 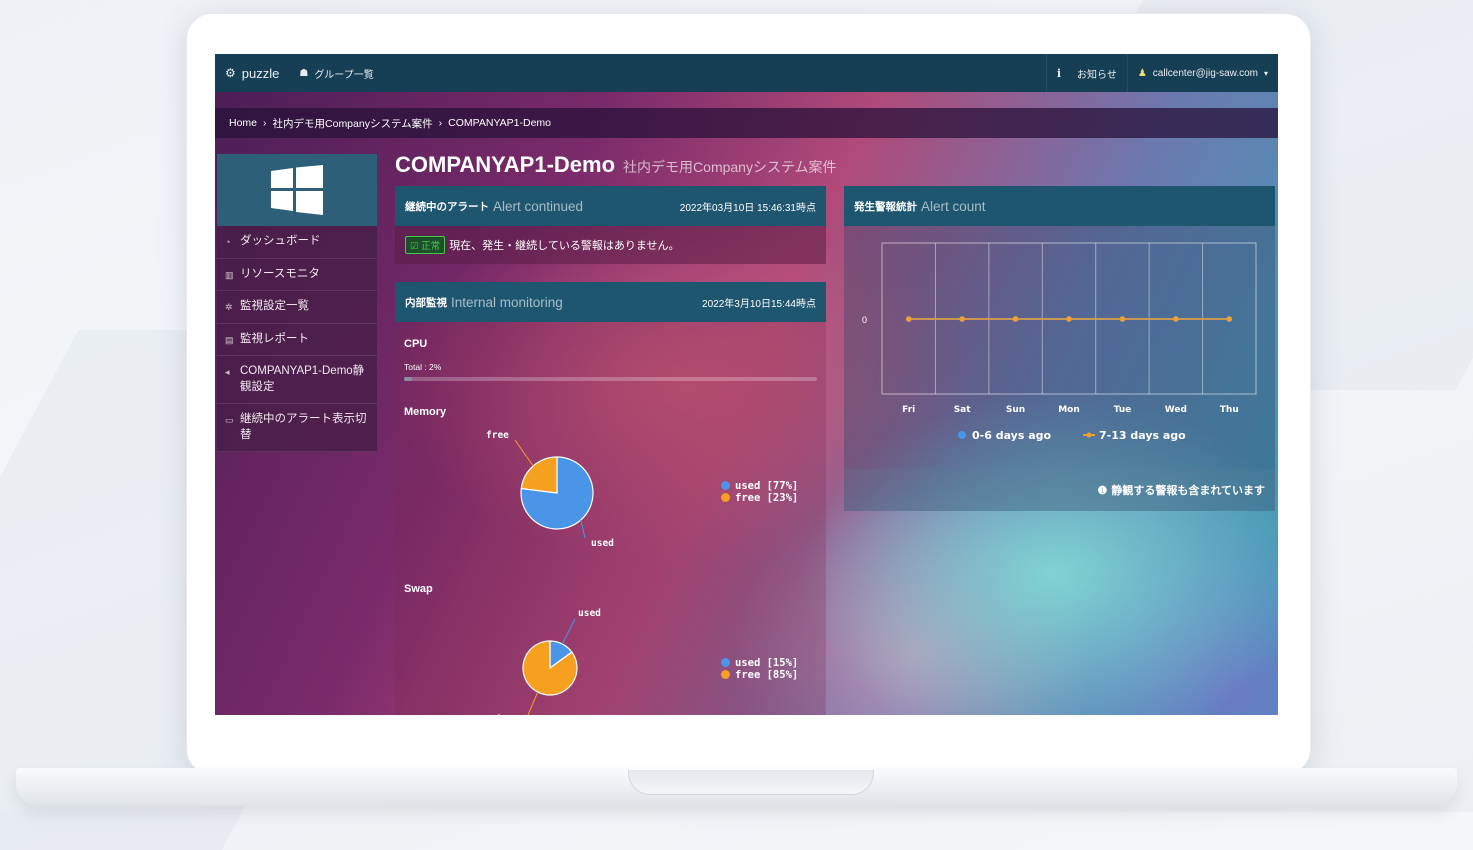 I want to click on legend-label: 0-6 days ago, so click(x=1012, y=435).